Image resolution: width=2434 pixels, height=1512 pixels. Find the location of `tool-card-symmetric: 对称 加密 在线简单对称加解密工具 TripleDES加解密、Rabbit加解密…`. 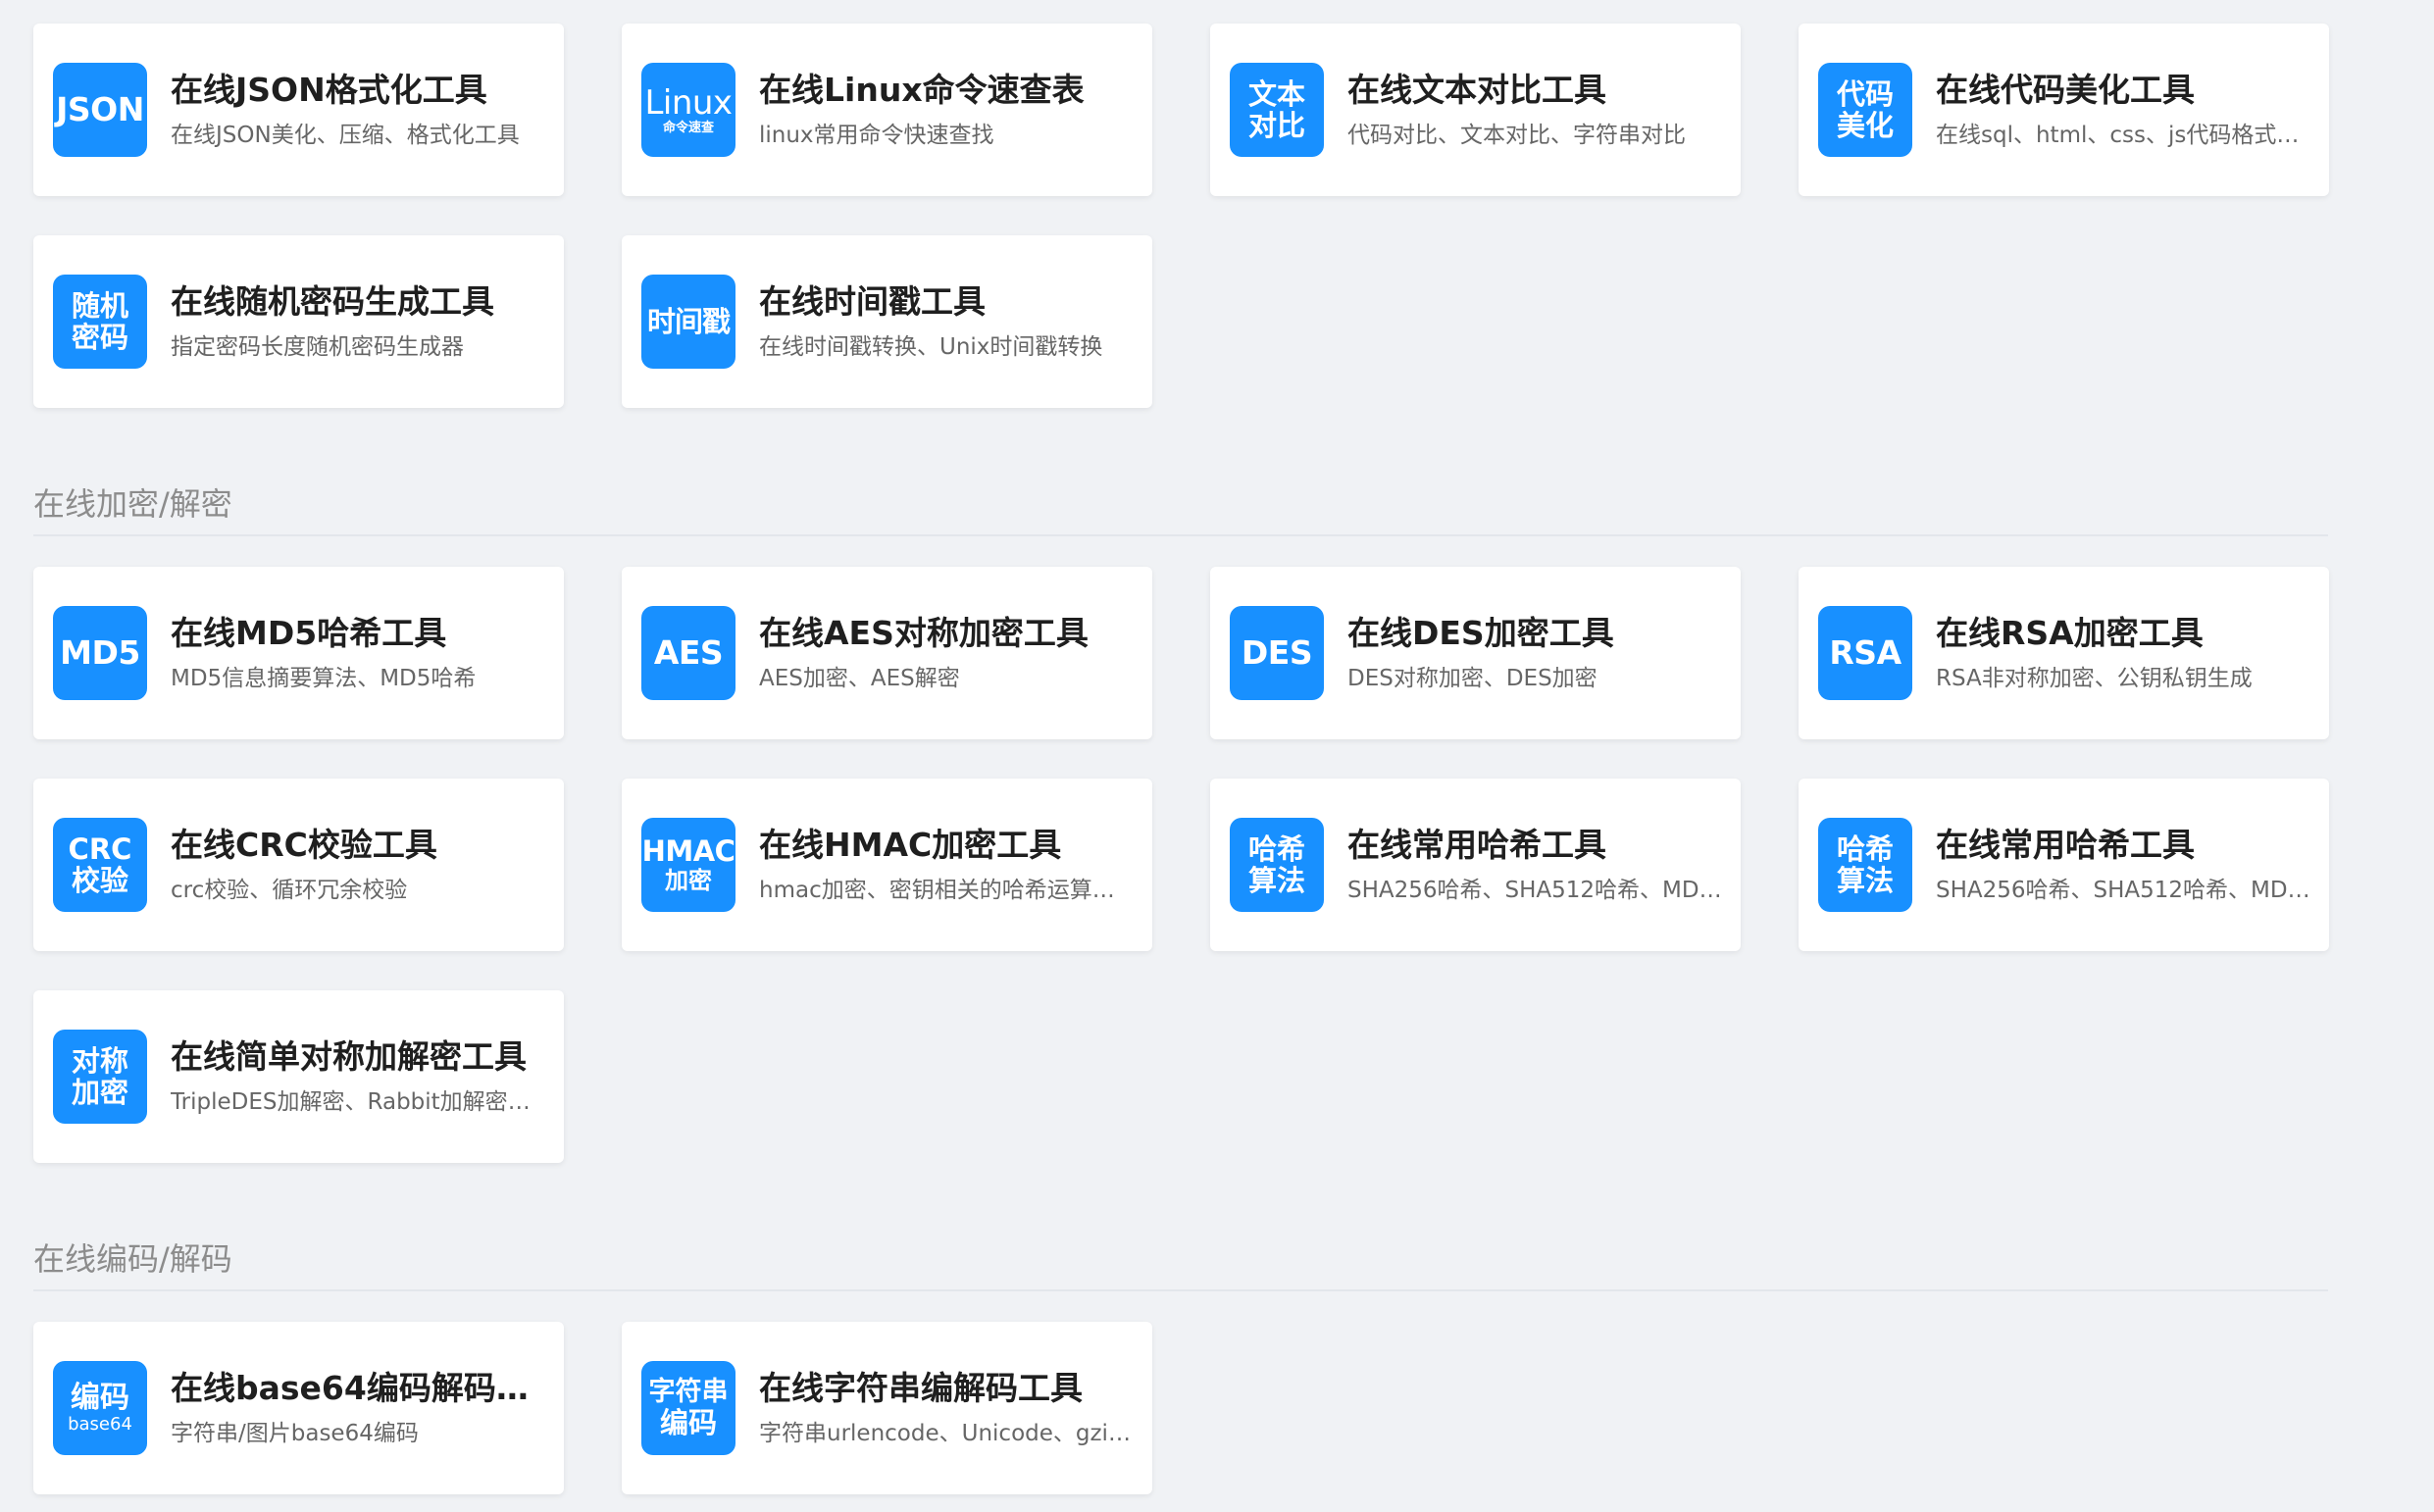

tool-card-symmetric: 对称 加密 在线简单对称加解密工具 TripleDES加解密、Rabbit加解密… is located at coordinates (298, 1076).